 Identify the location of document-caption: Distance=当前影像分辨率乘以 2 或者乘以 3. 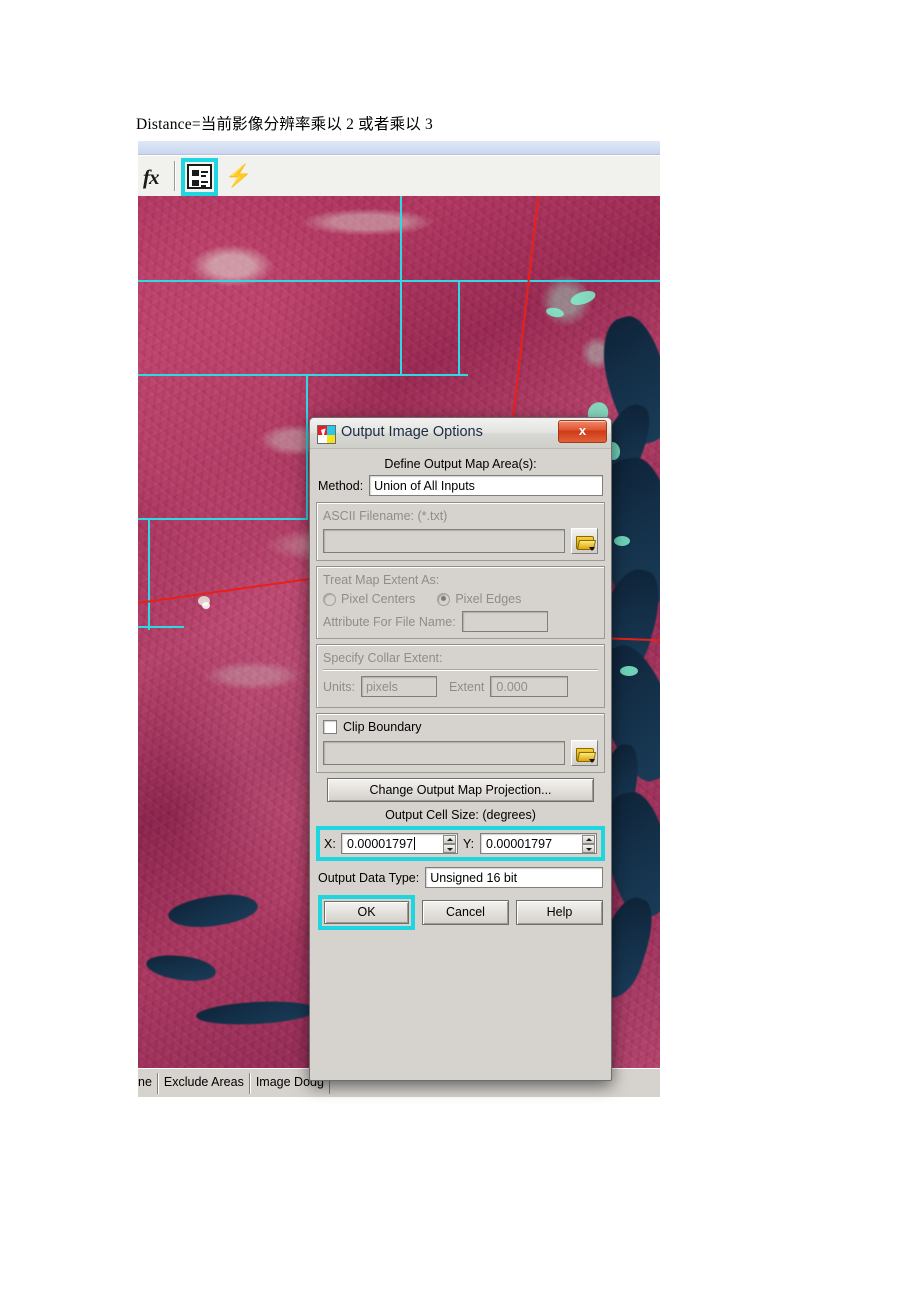
(284, 124).